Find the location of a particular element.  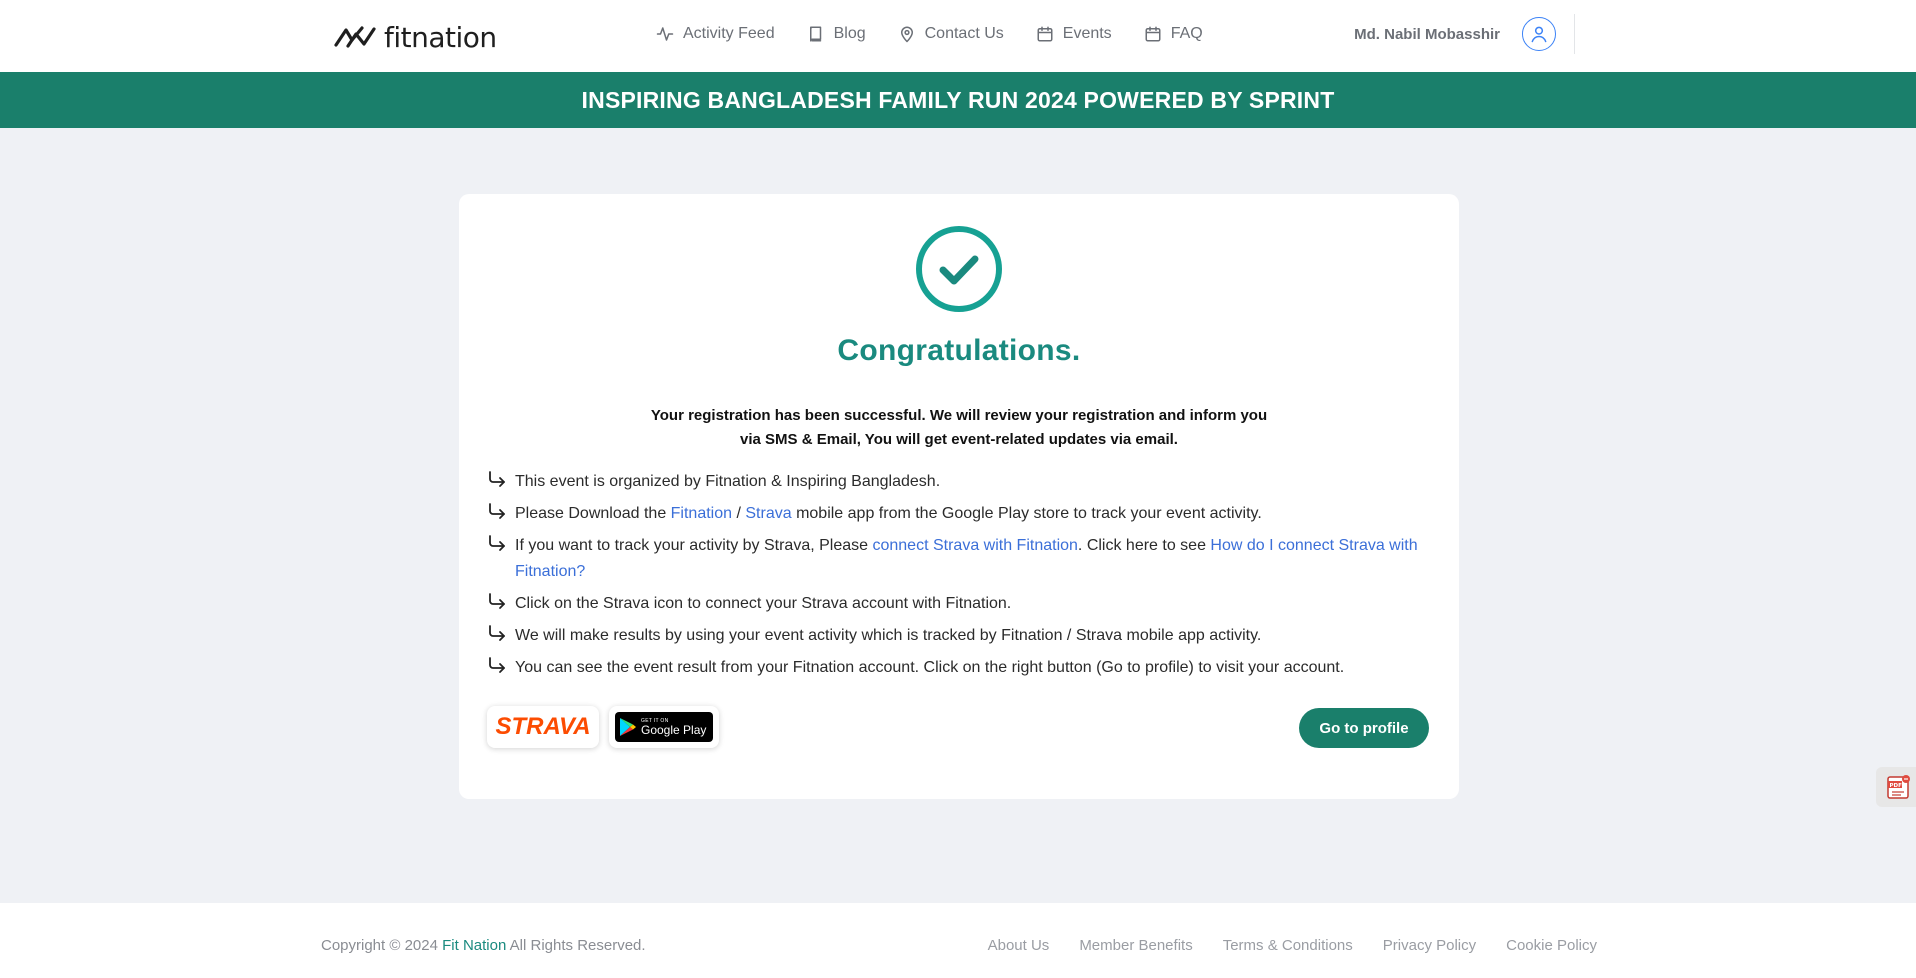

user-icon is located at coordinates (1539, 34).